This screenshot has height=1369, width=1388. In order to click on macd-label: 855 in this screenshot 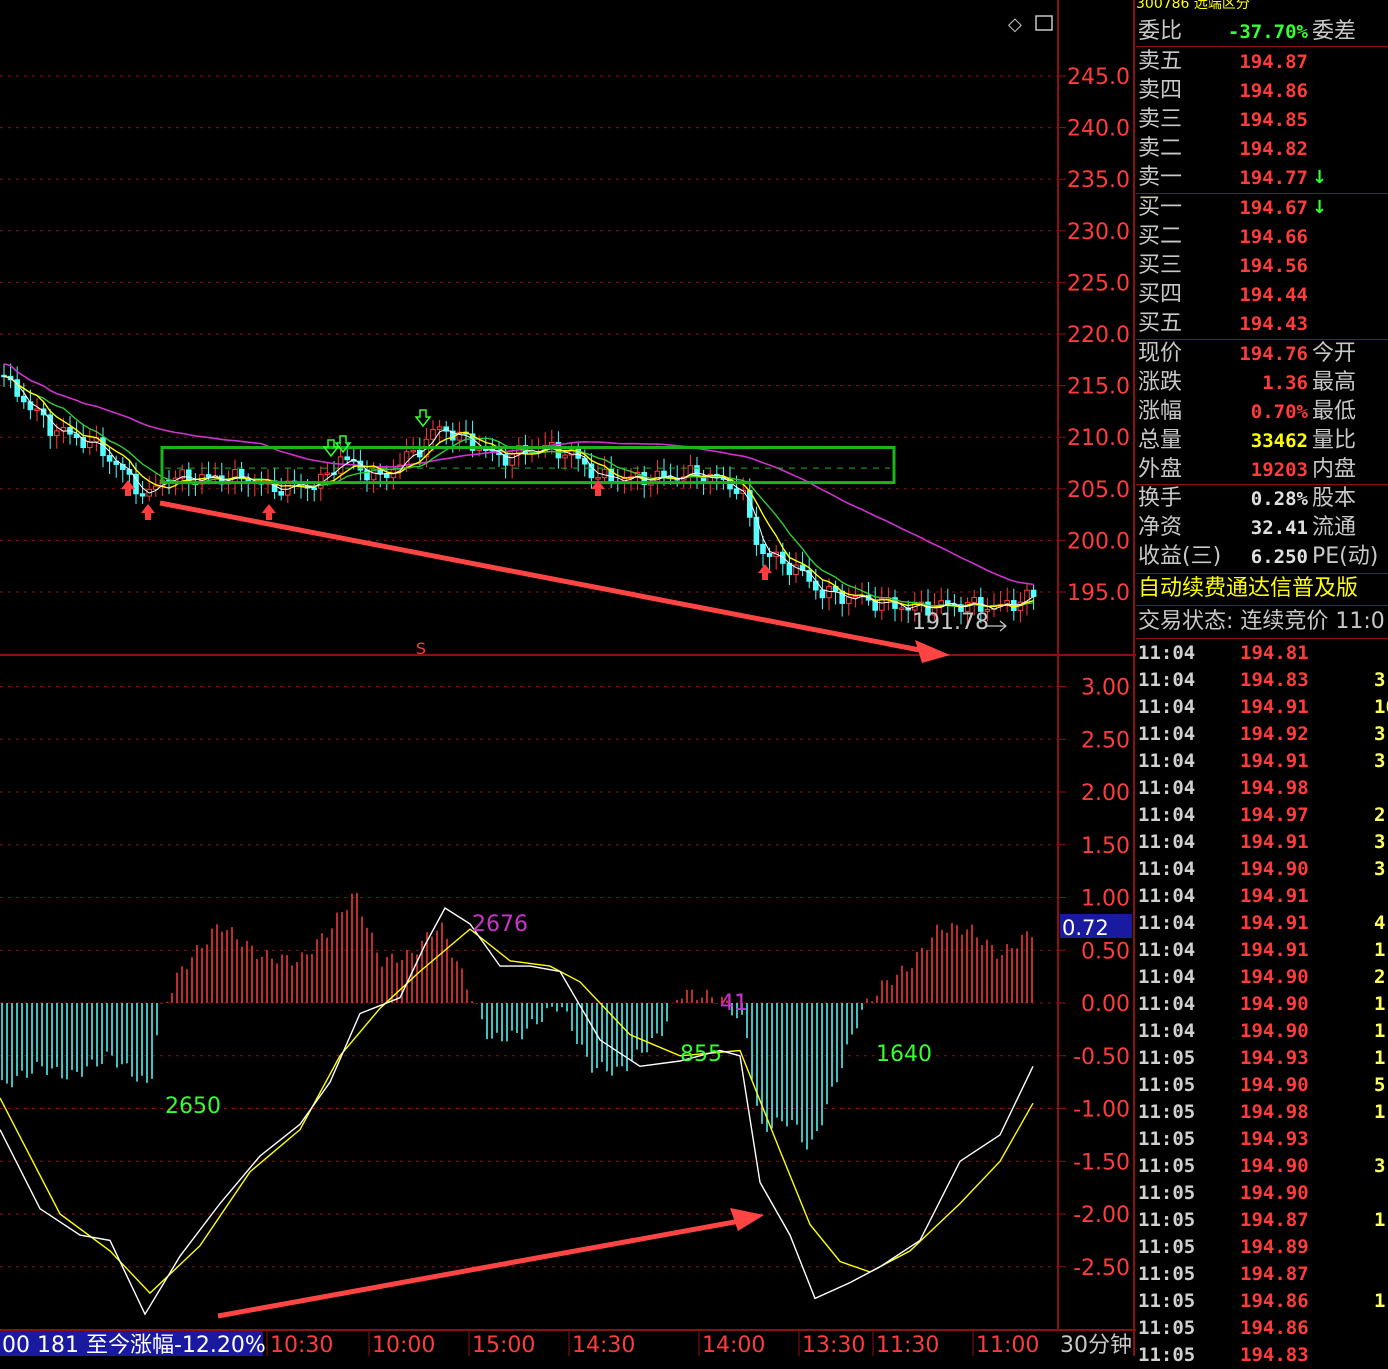, I will do `click(701, 1054)`.